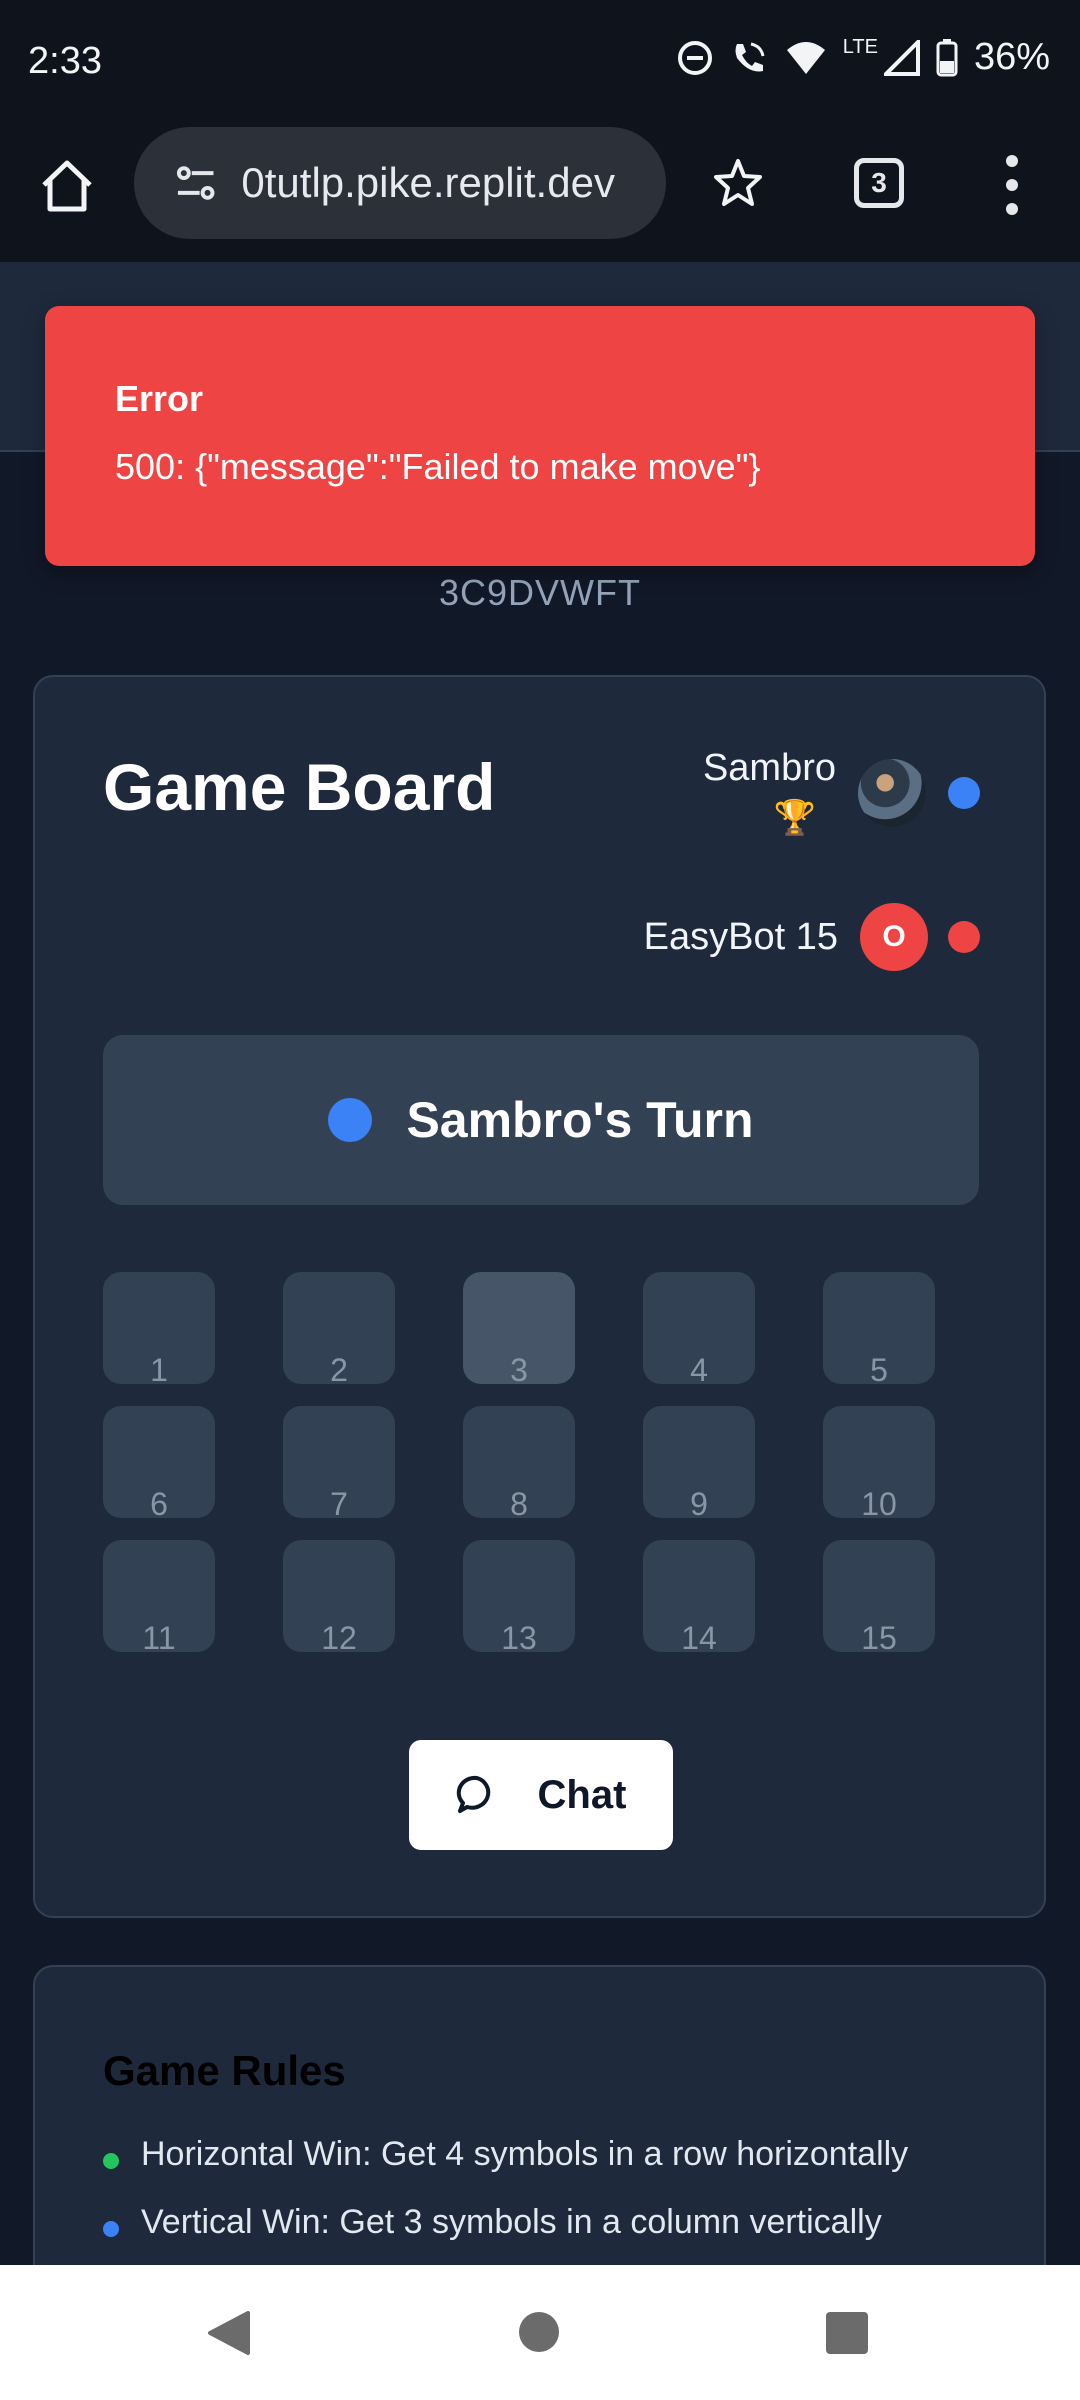 The image size is (1080, 2400). What do you see at coordinates (438, 466) in the screenshot?
I see `toast-message: 500: {"message":"Failed to make move"}` at bounding box center [438, 466].